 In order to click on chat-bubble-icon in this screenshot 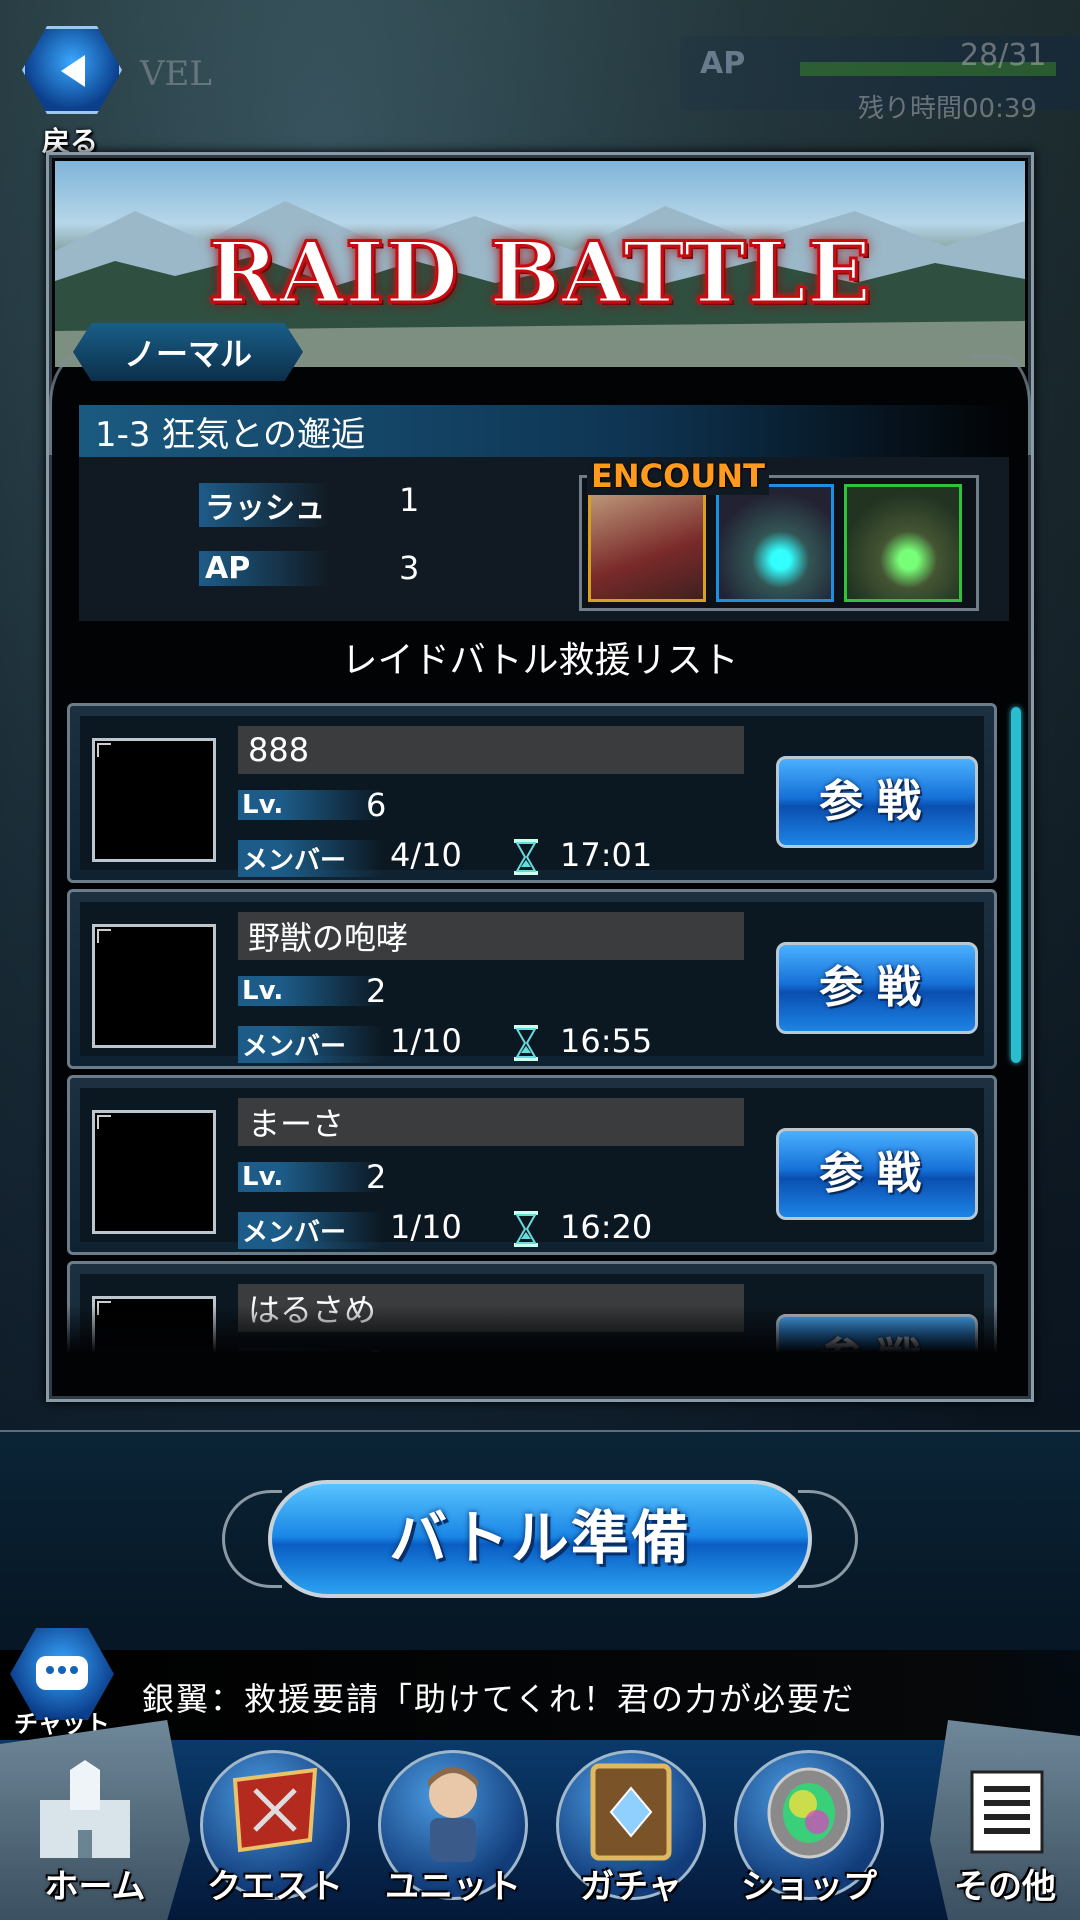, I will do `click(62, 1673)`.